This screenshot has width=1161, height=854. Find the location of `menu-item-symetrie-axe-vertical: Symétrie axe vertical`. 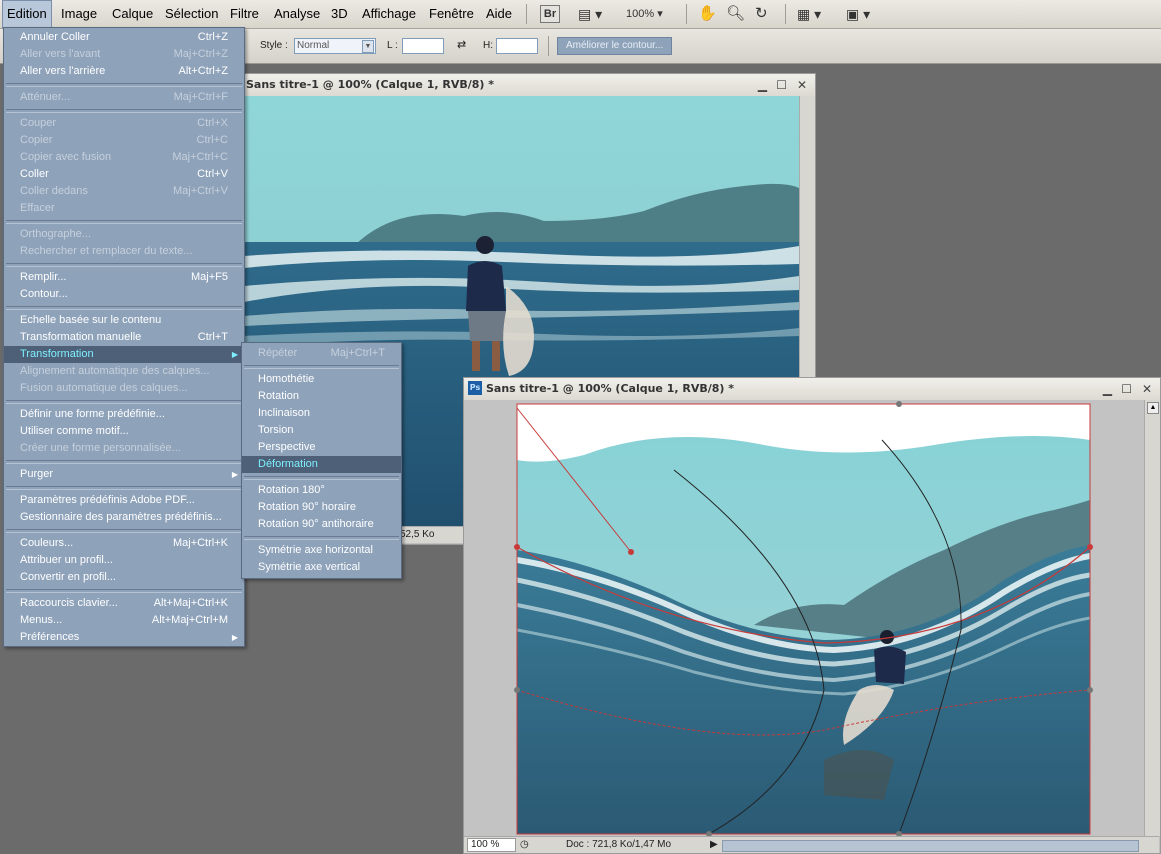

menu-item-symetrie-axe-vertical: Symétrie axe vertical is located at coordinates (321, 567).